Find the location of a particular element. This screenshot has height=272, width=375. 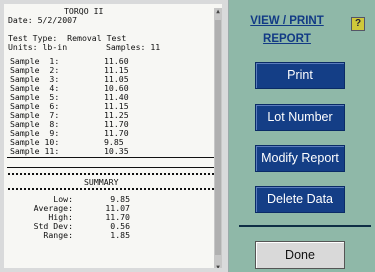

report-scrollbar: ▲ ▼ is located at coordinates (218, 138).